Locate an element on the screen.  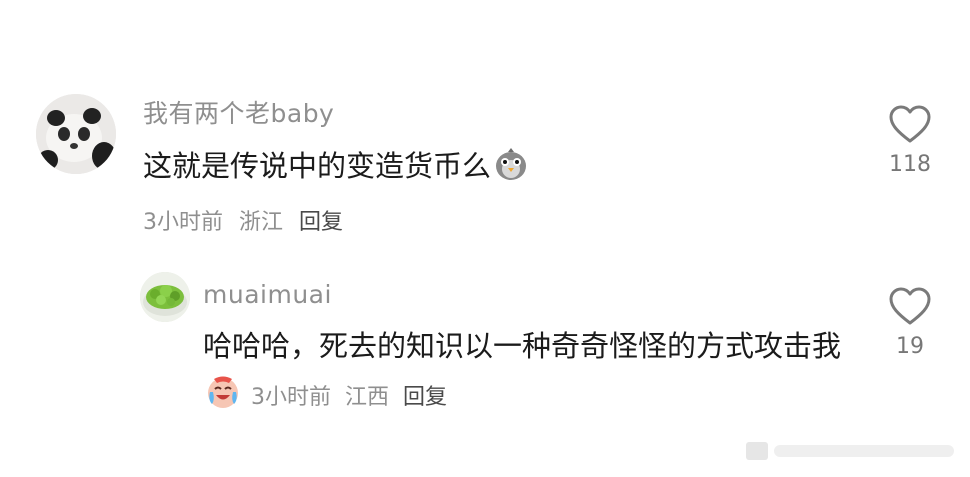
comment-text: 这就是传说中的变造货币么 is located at coordinates (336, 166).